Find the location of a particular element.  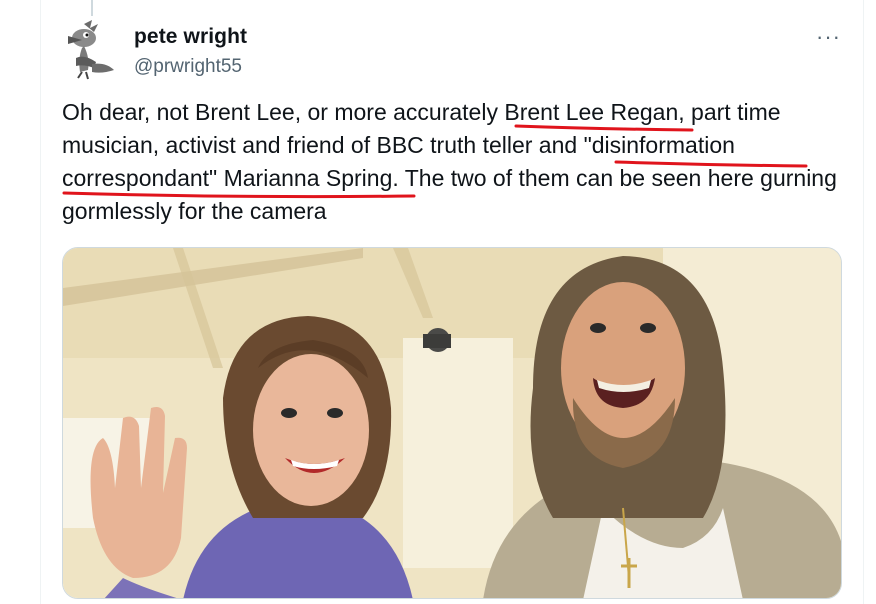

underlined-name-brent: Brent Lee Regan is located at coordinates (591, 112).